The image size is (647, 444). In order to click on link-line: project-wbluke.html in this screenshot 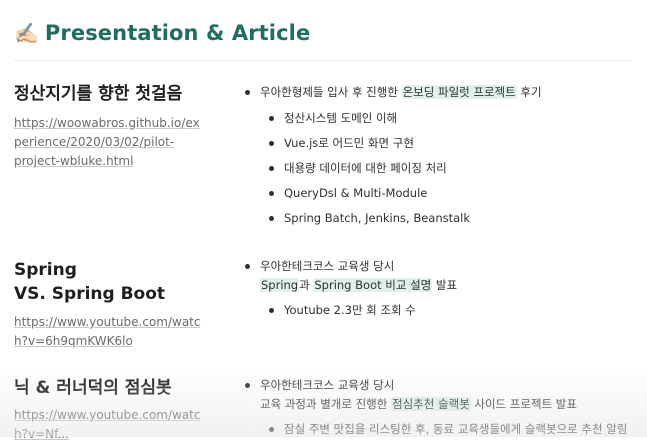, I will do `click(119, 161)`.